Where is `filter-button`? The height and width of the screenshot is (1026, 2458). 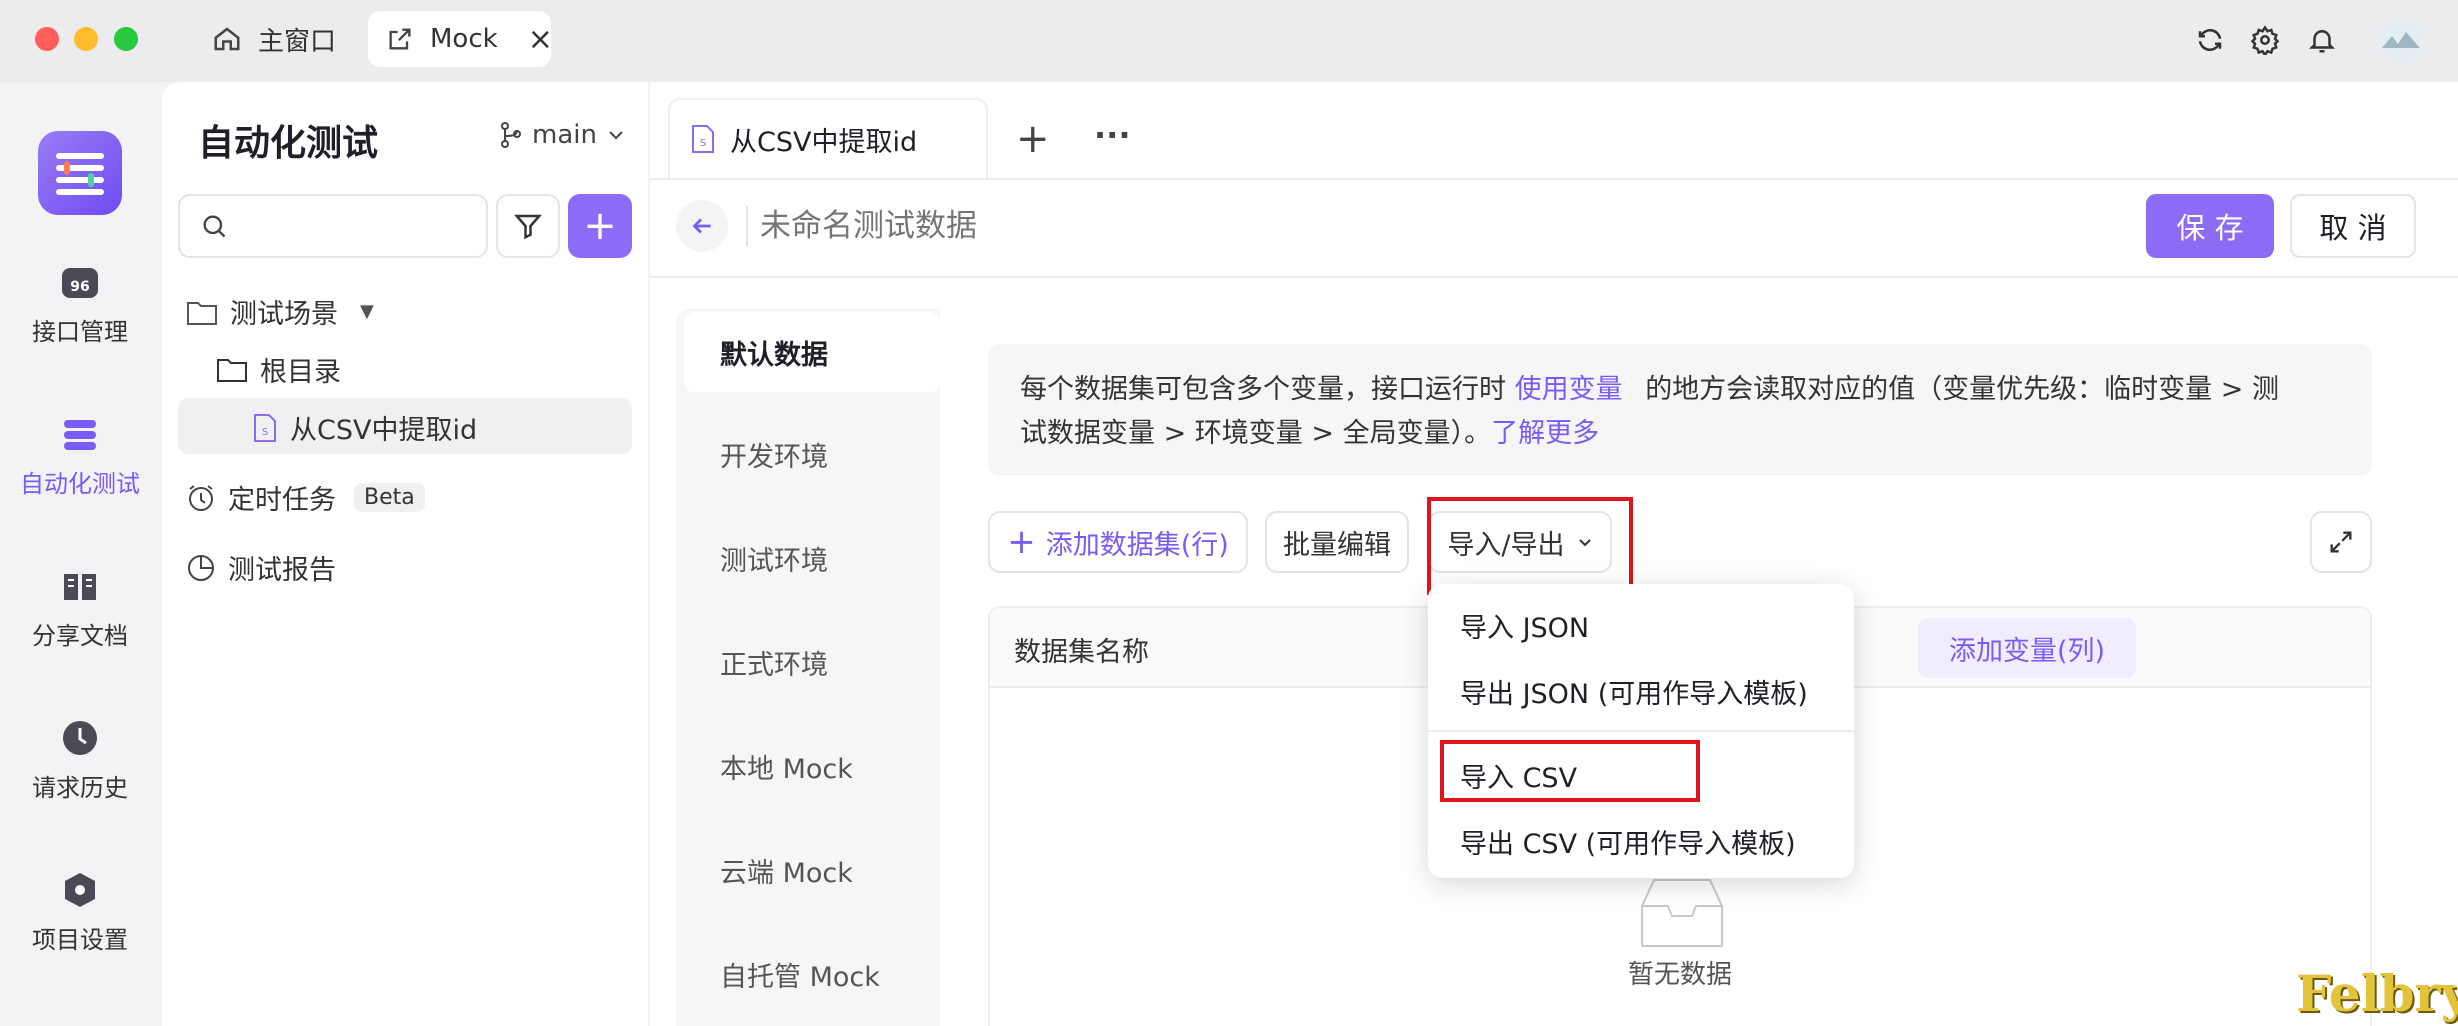 filter-button is located at coordinates (528, 226).